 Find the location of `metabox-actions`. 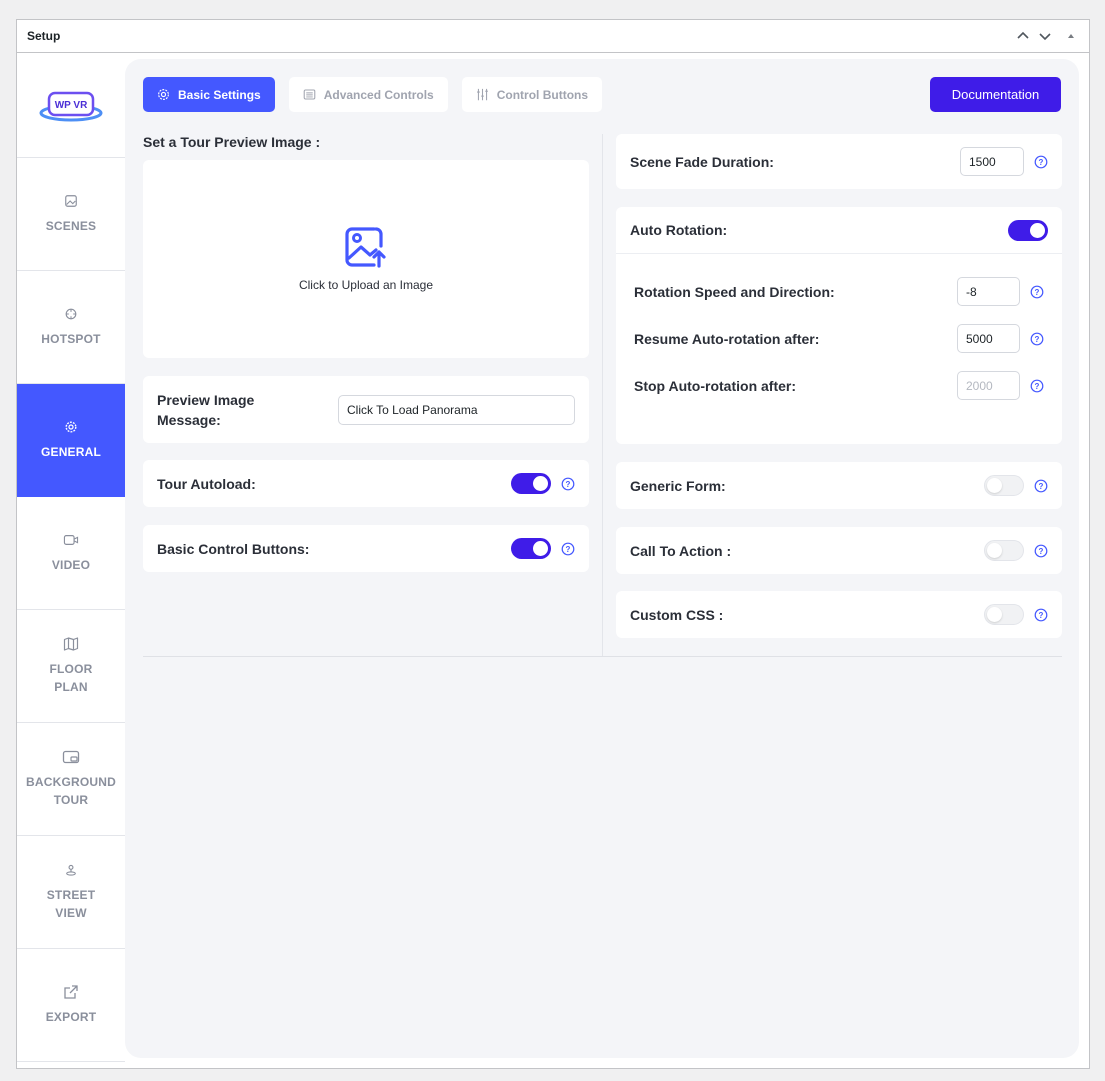

metabox-actions is located at coordinates (1047, 36).